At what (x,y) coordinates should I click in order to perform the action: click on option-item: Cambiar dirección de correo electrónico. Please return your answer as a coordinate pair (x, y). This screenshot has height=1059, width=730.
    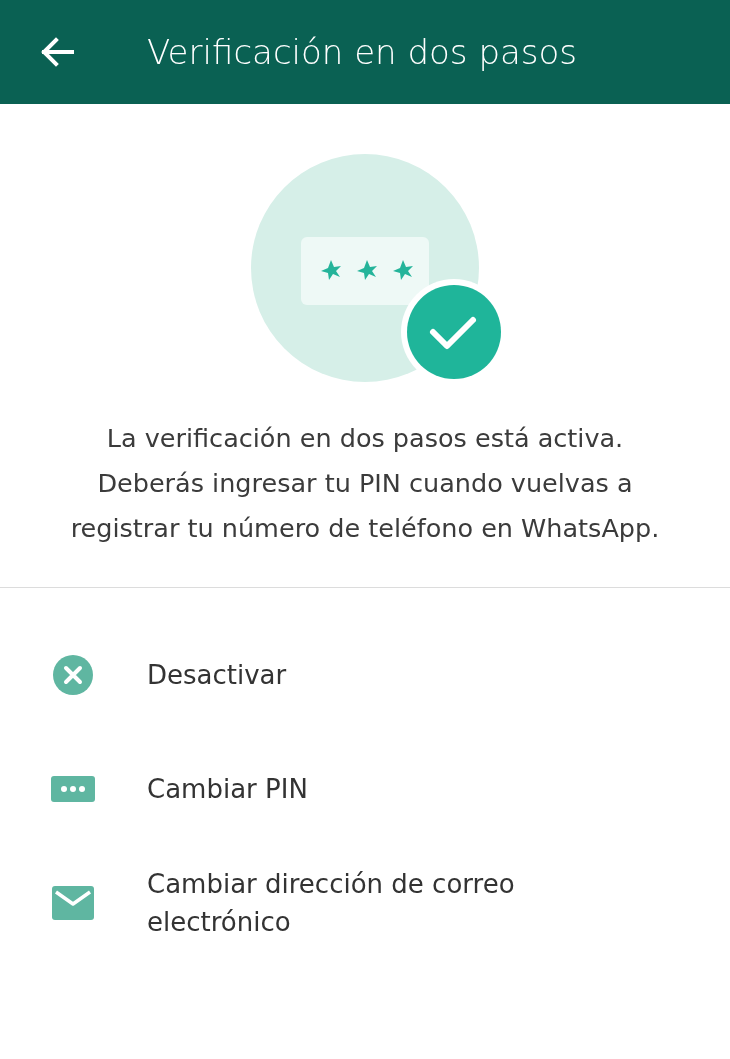
    Looking at the image, I should click on (365, 903).